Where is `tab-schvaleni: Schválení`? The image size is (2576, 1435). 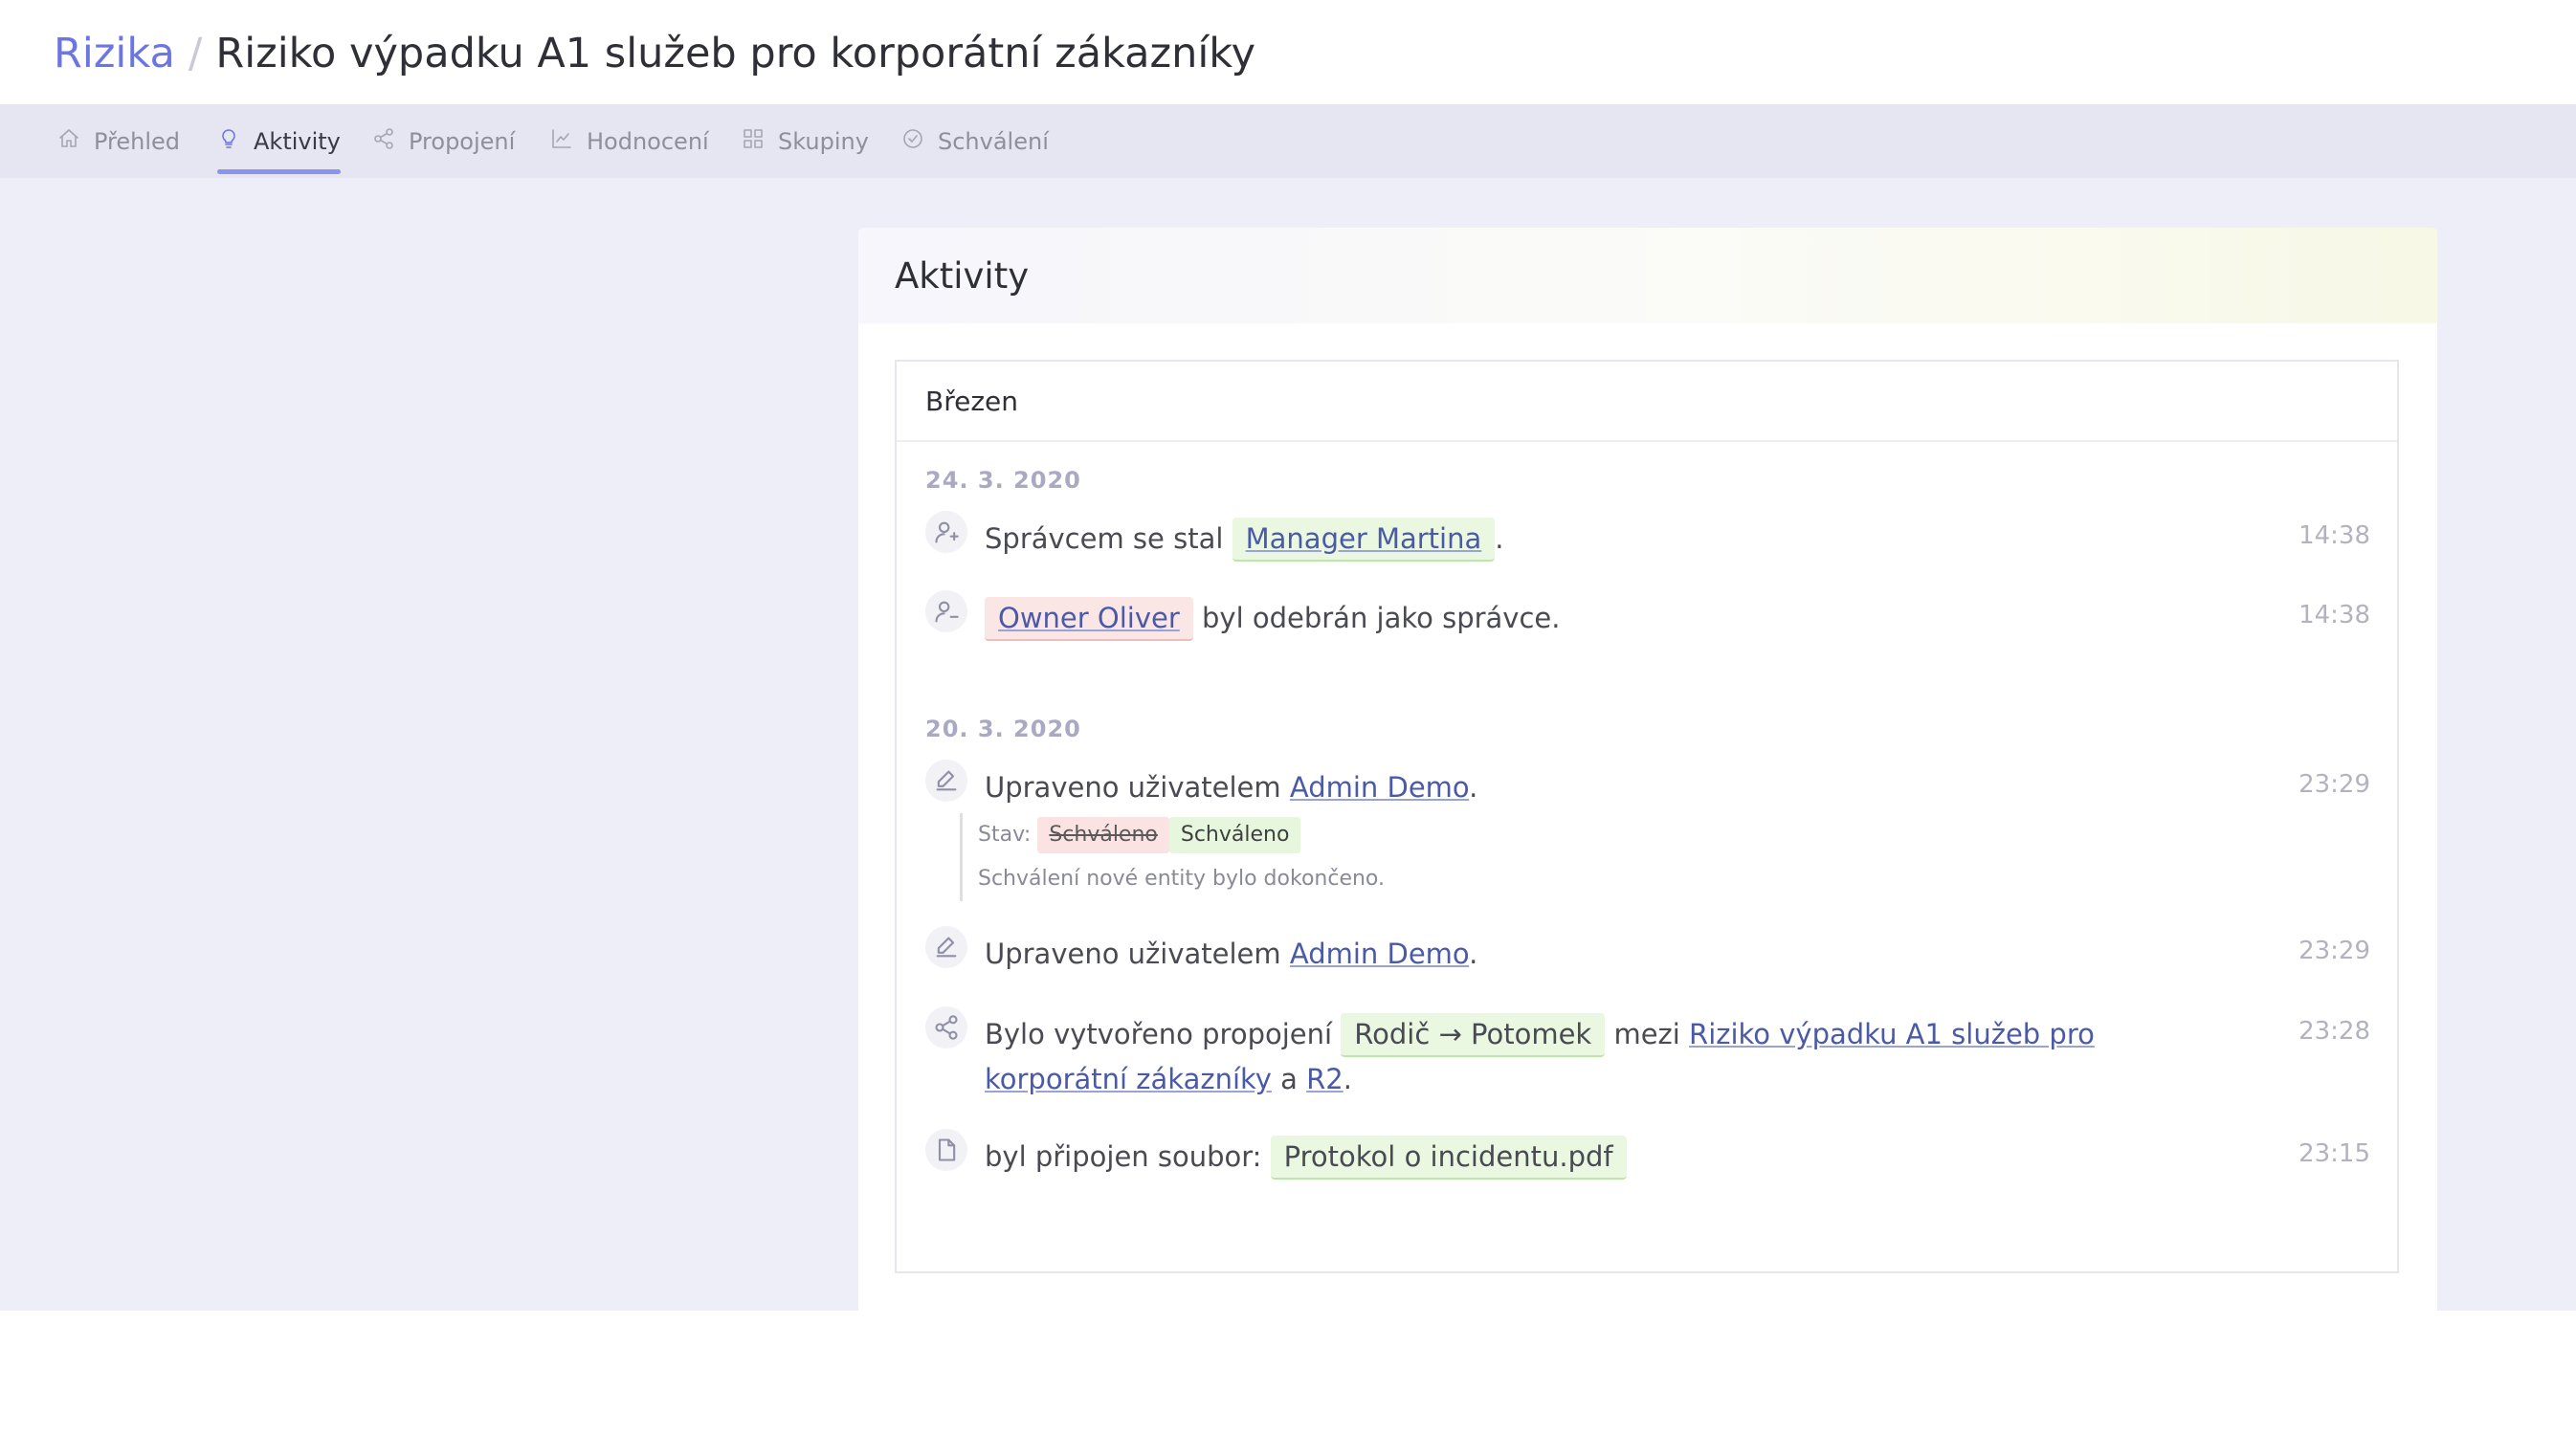
tab-schvaleni: Schválení is located at coordinates (975, 141).